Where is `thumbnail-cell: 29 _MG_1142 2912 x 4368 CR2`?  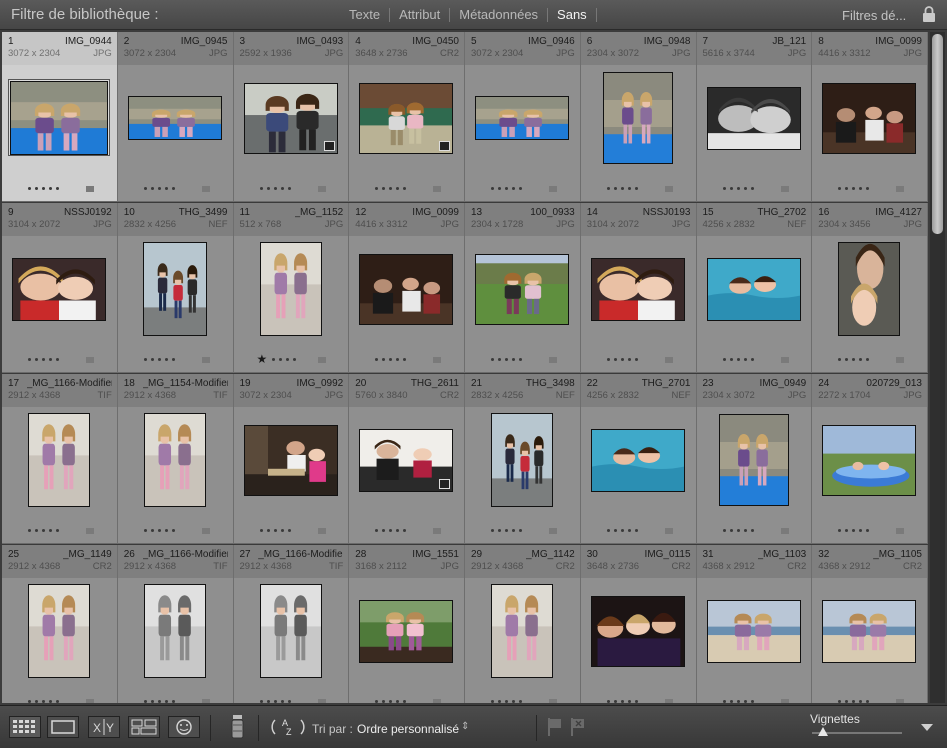 thumbnail-cell: 29 _MG_1142 2912 x 4368 CR2 is located at coordinates (523, 624).